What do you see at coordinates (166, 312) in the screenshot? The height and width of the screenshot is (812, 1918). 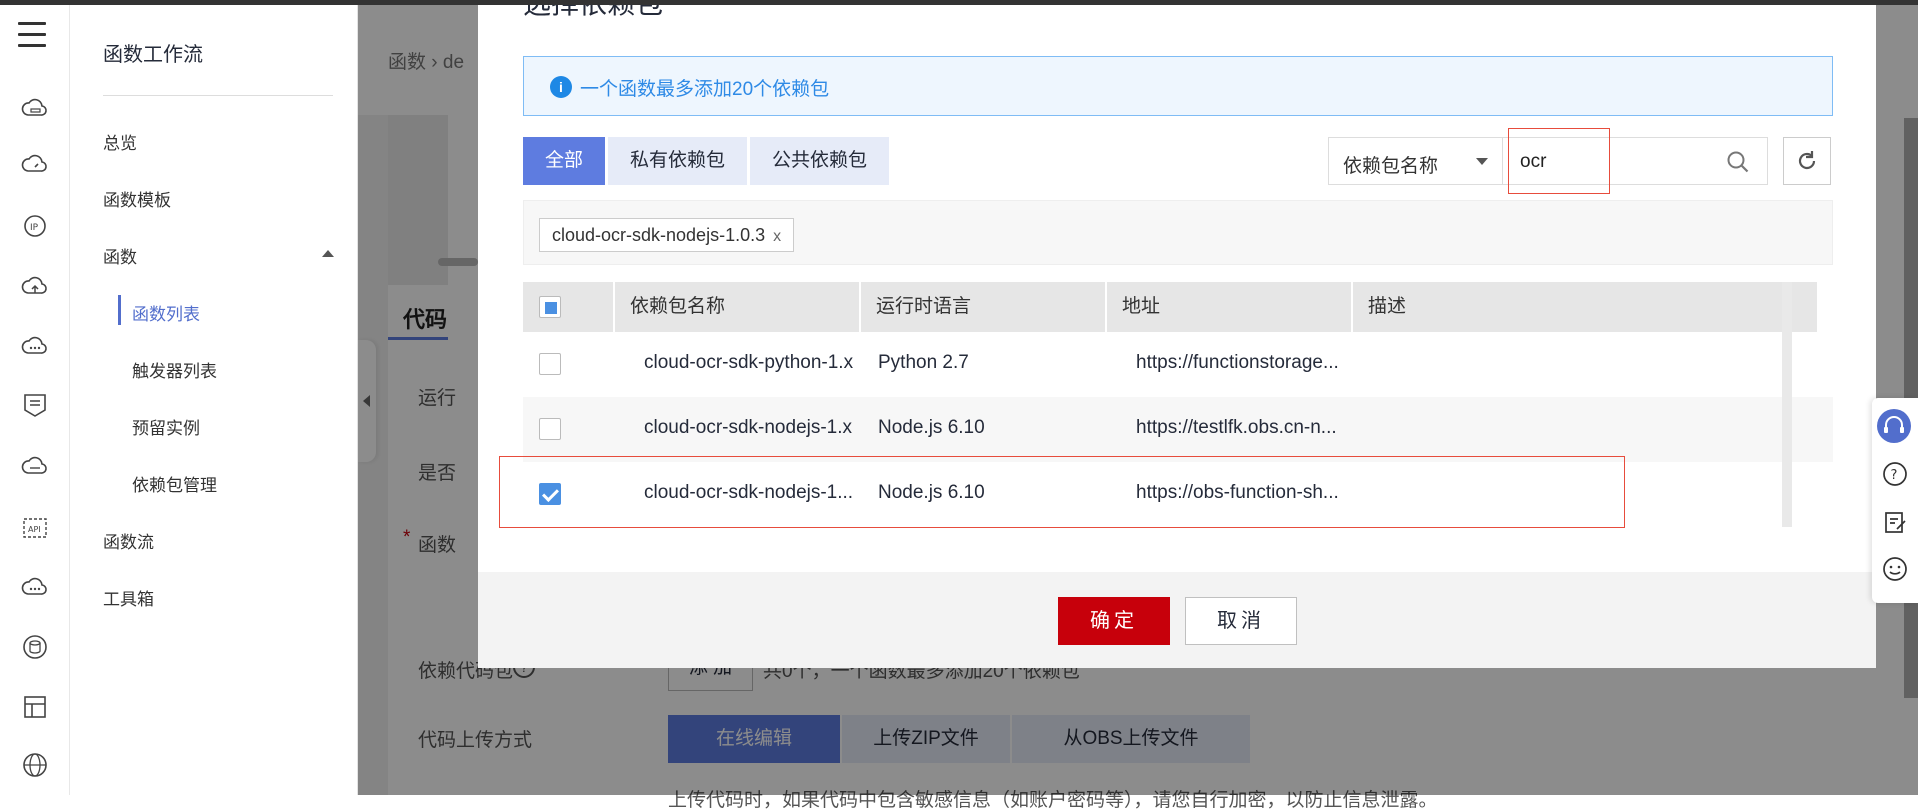 I see `nav-item-function-list: 函数列表` at bounding box center [166, 312].